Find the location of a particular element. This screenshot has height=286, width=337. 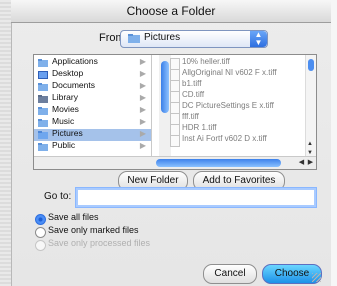

scroll-up-arrow-icon: ▲ is located at coordinates (310, 144).